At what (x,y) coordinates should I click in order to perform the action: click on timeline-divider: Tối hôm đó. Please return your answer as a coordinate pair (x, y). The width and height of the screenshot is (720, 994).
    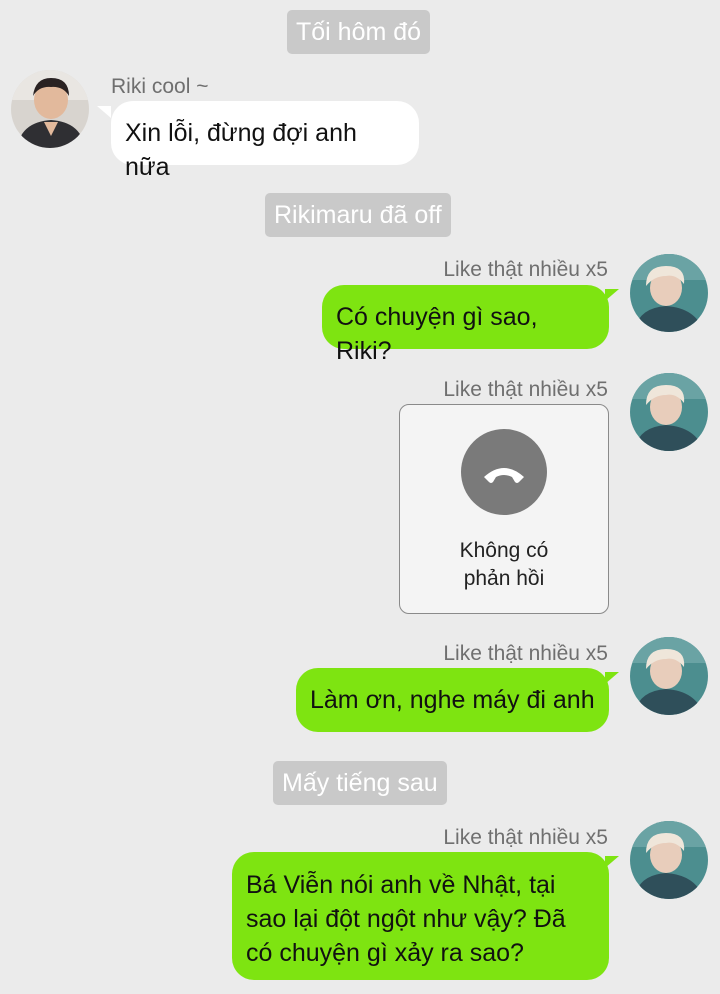
    Looking at the image, I should click on (359, 32).